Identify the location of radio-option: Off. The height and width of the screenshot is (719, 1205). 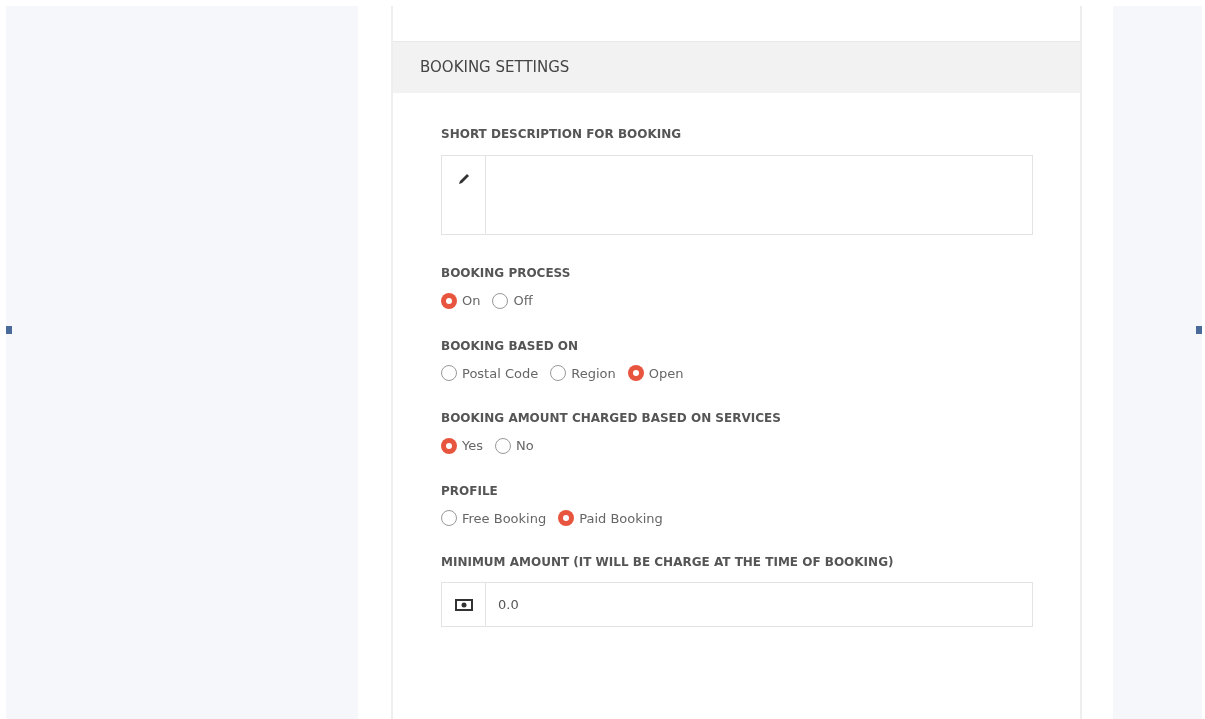
(512, 301).